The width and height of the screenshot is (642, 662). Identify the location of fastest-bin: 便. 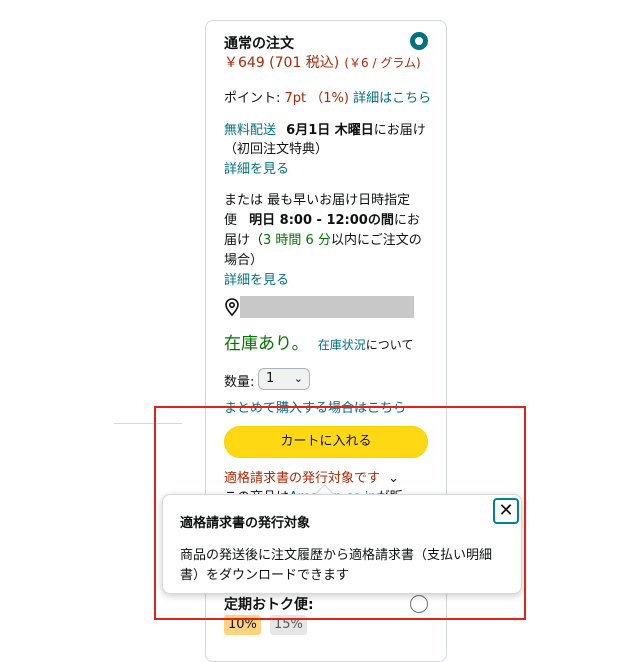
(231, 220).